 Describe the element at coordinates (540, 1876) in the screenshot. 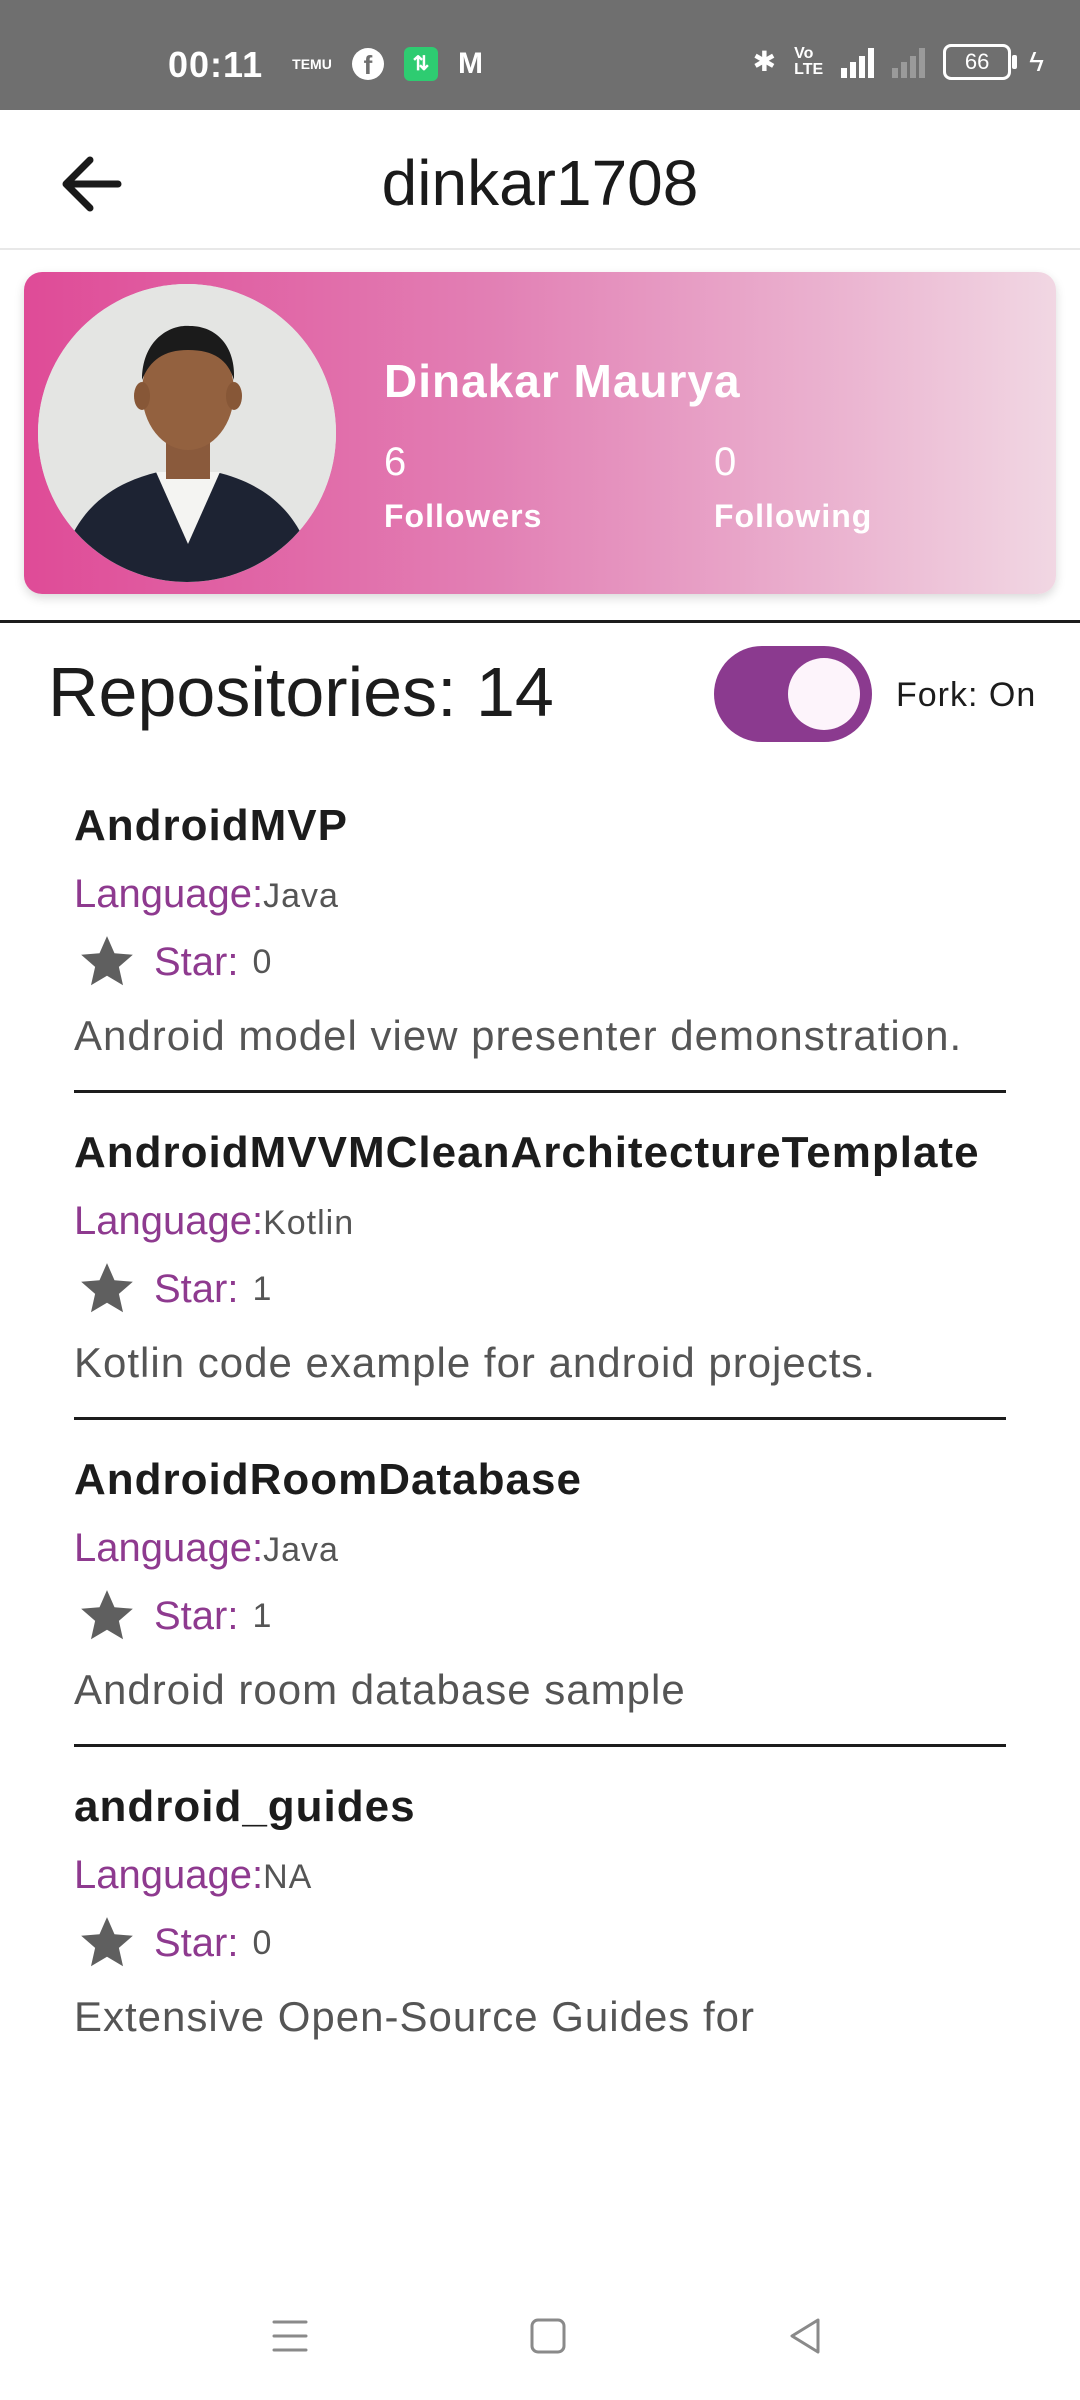

I see `language-row: Language:NA` at that location.